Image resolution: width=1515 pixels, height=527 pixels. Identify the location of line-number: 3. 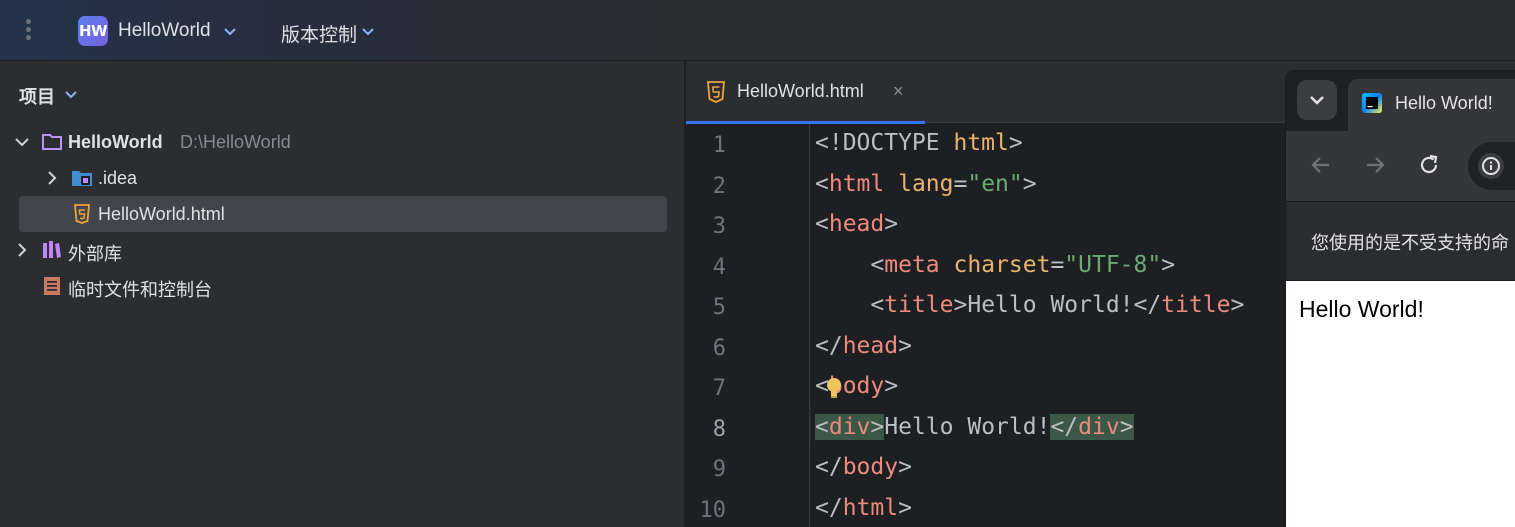
(719, 226).